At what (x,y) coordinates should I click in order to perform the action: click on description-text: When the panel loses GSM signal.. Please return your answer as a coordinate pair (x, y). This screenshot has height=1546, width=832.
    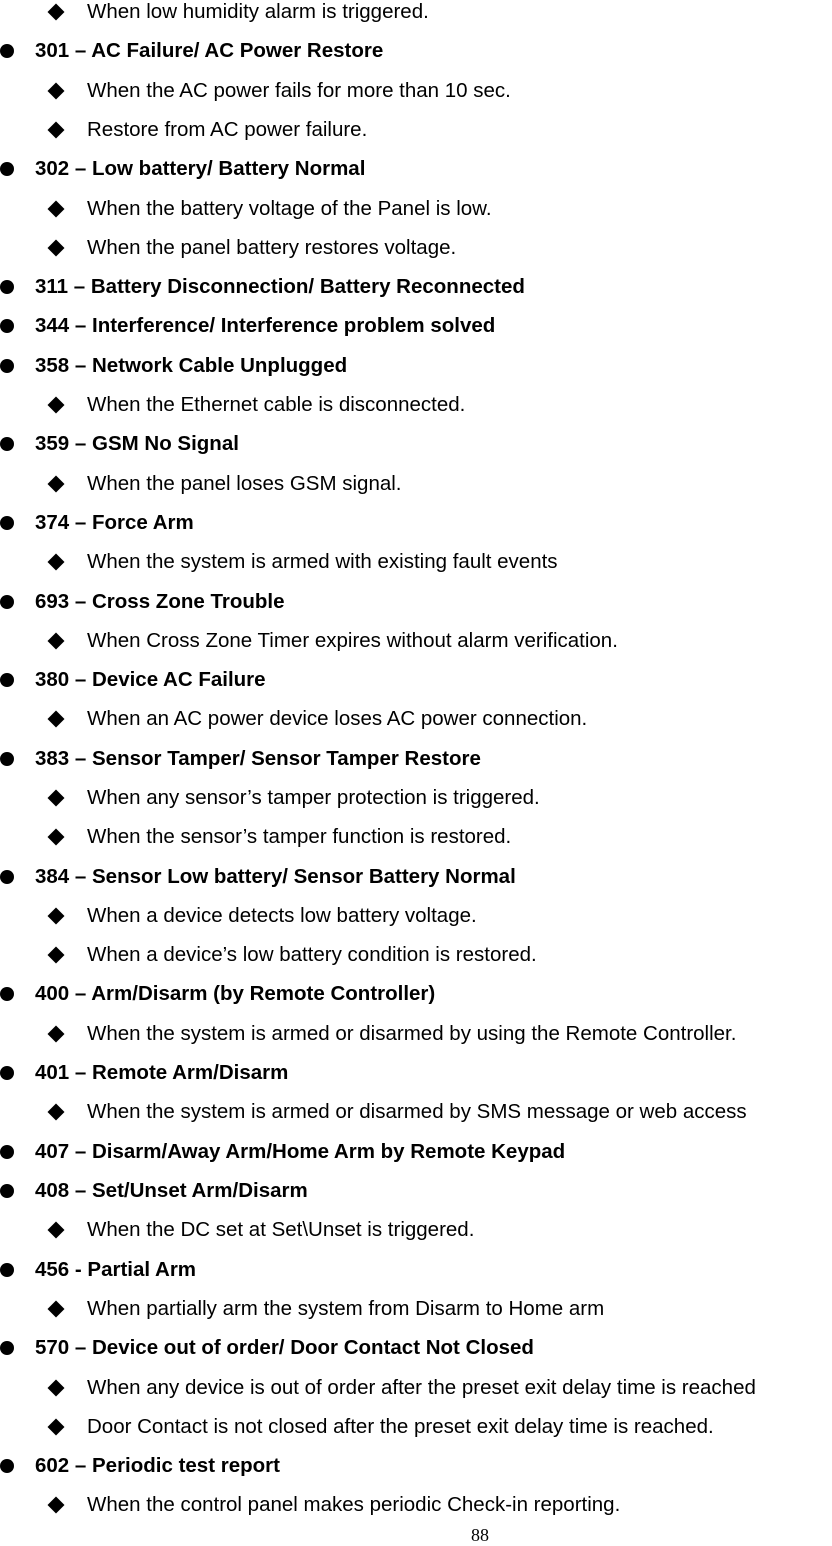
    Looking at the image, I should click on (244, 483).